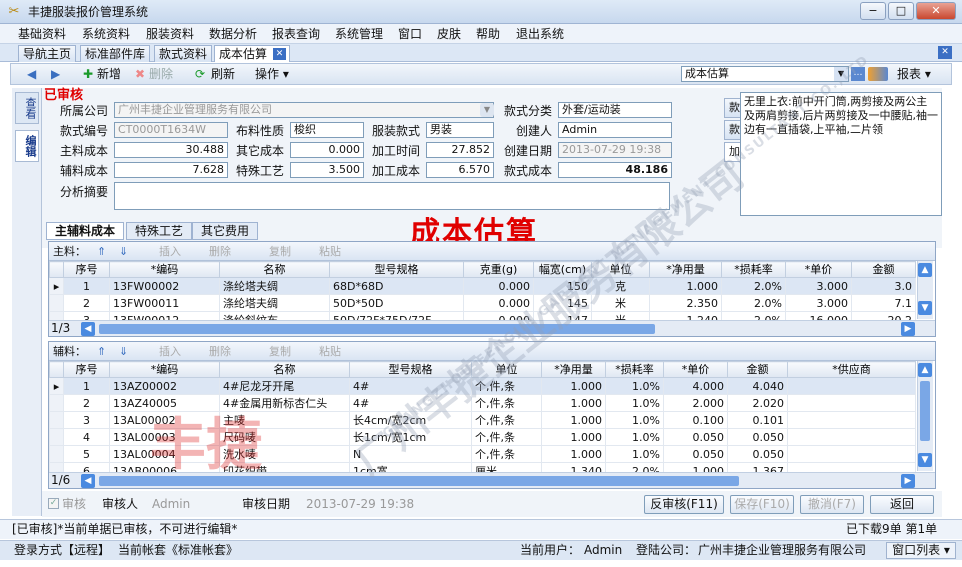 This screenshot has height=567, width=962. I want to click on column-header: *供应商, so click(851, 369).